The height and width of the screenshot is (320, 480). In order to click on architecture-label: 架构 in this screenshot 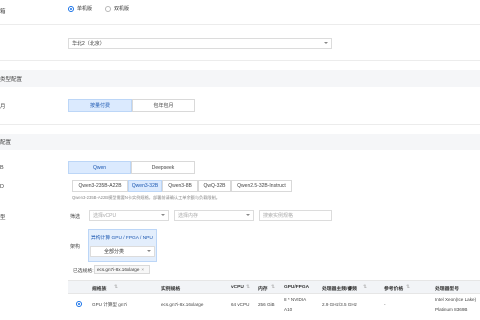, I will do `click(75, 247)`.